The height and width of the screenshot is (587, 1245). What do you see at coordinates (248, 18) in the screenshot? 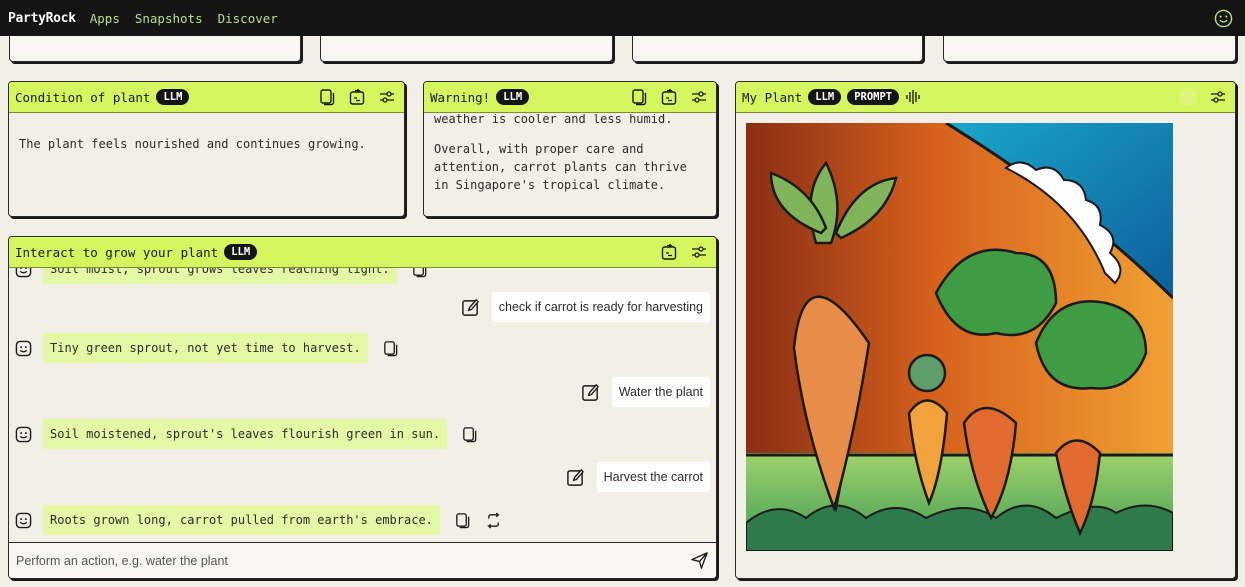
I see `nav-link-discover: Discover` at bounding box center [248, 18].